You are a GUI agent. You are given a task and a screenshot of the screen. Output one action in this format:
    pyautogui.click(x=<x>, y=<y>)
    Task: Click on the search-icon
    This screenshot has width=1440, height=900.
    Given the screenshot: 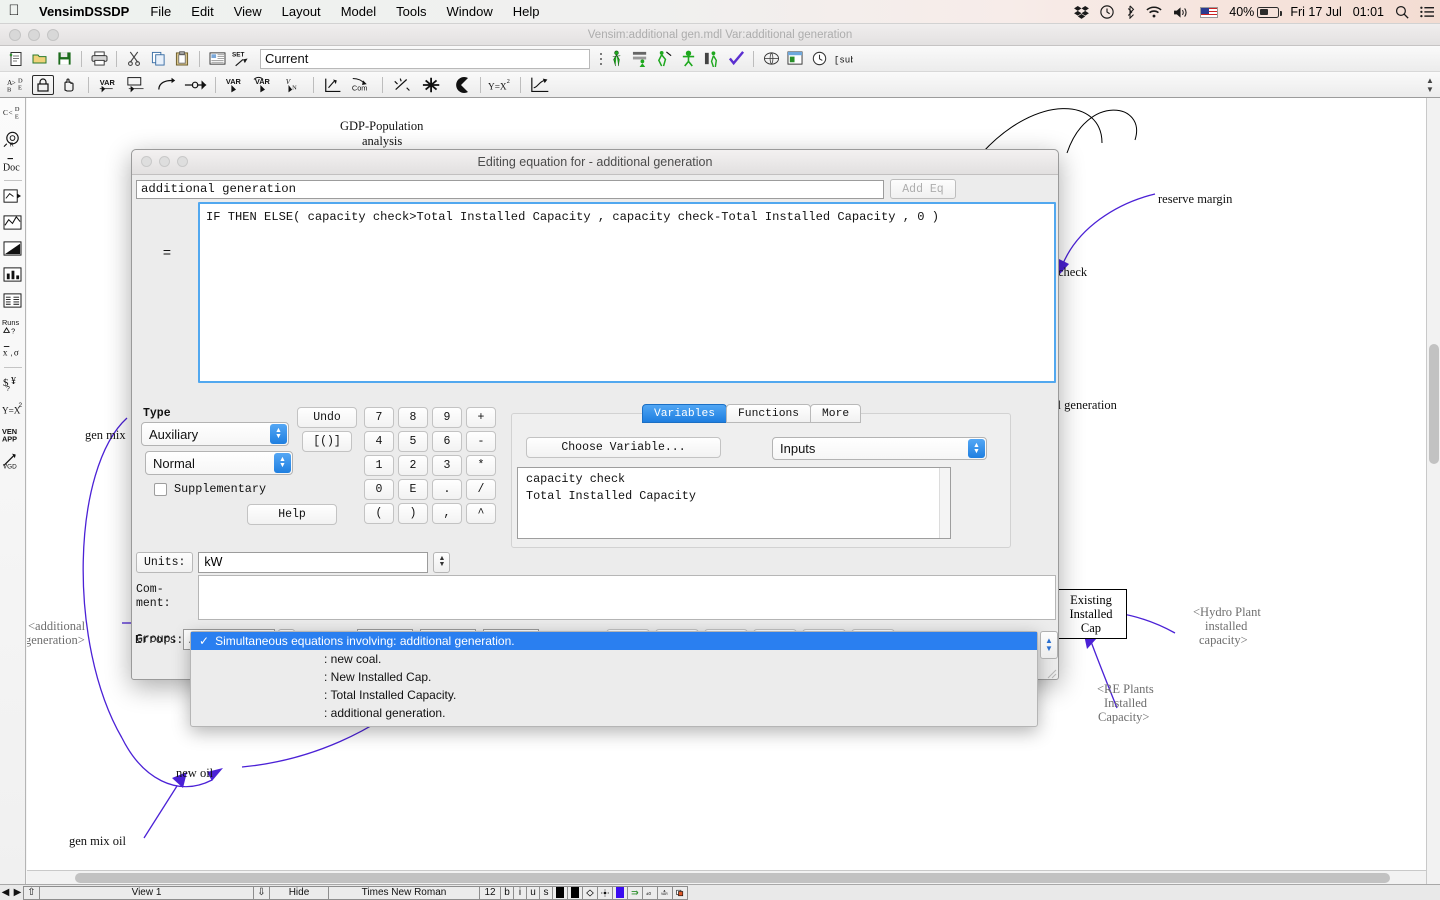 What is the action you would take?
    pyautogui.click(x=1402, y=12)
    